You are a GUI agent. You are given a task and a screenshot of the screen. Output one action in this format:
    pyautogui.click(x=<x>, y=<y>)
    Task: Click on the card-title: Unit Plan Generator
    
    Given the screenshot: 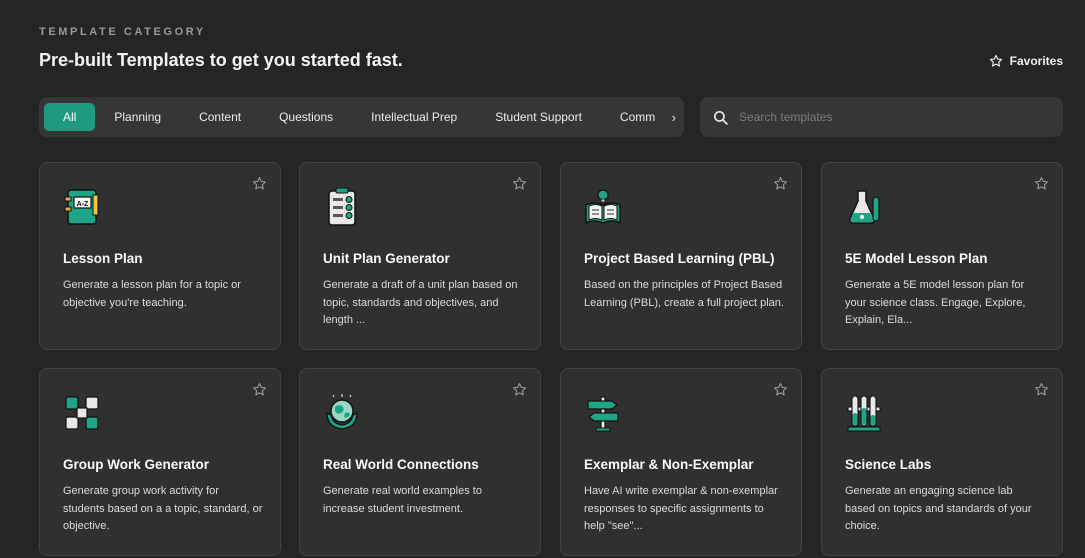 What is the action you would take?
    pyautogui.click(x=386, y=258)
    